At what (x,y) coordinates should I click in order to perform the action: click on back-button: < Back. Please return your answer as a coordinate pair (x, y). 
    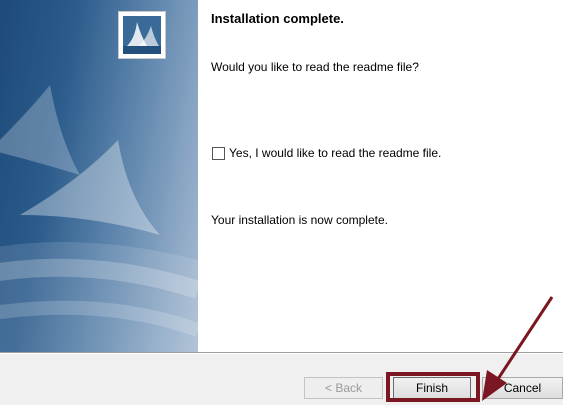
    Looking at the image, I should click on (343, 388).